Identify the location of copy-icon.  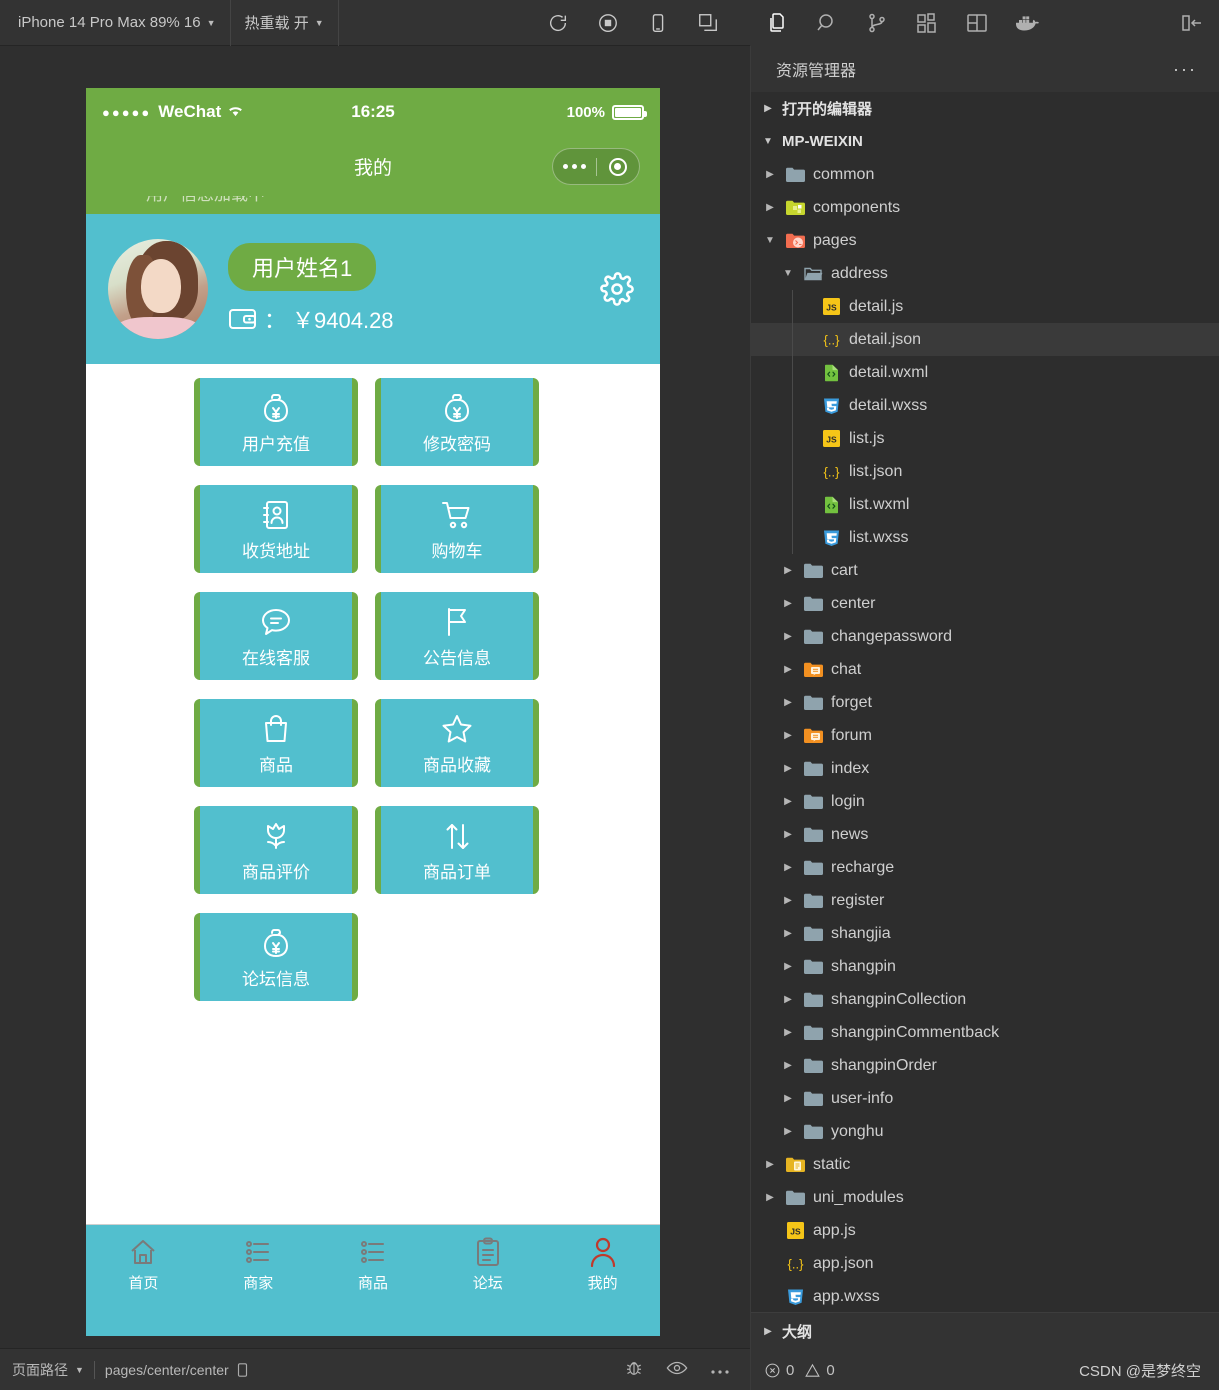
(242, 1370).